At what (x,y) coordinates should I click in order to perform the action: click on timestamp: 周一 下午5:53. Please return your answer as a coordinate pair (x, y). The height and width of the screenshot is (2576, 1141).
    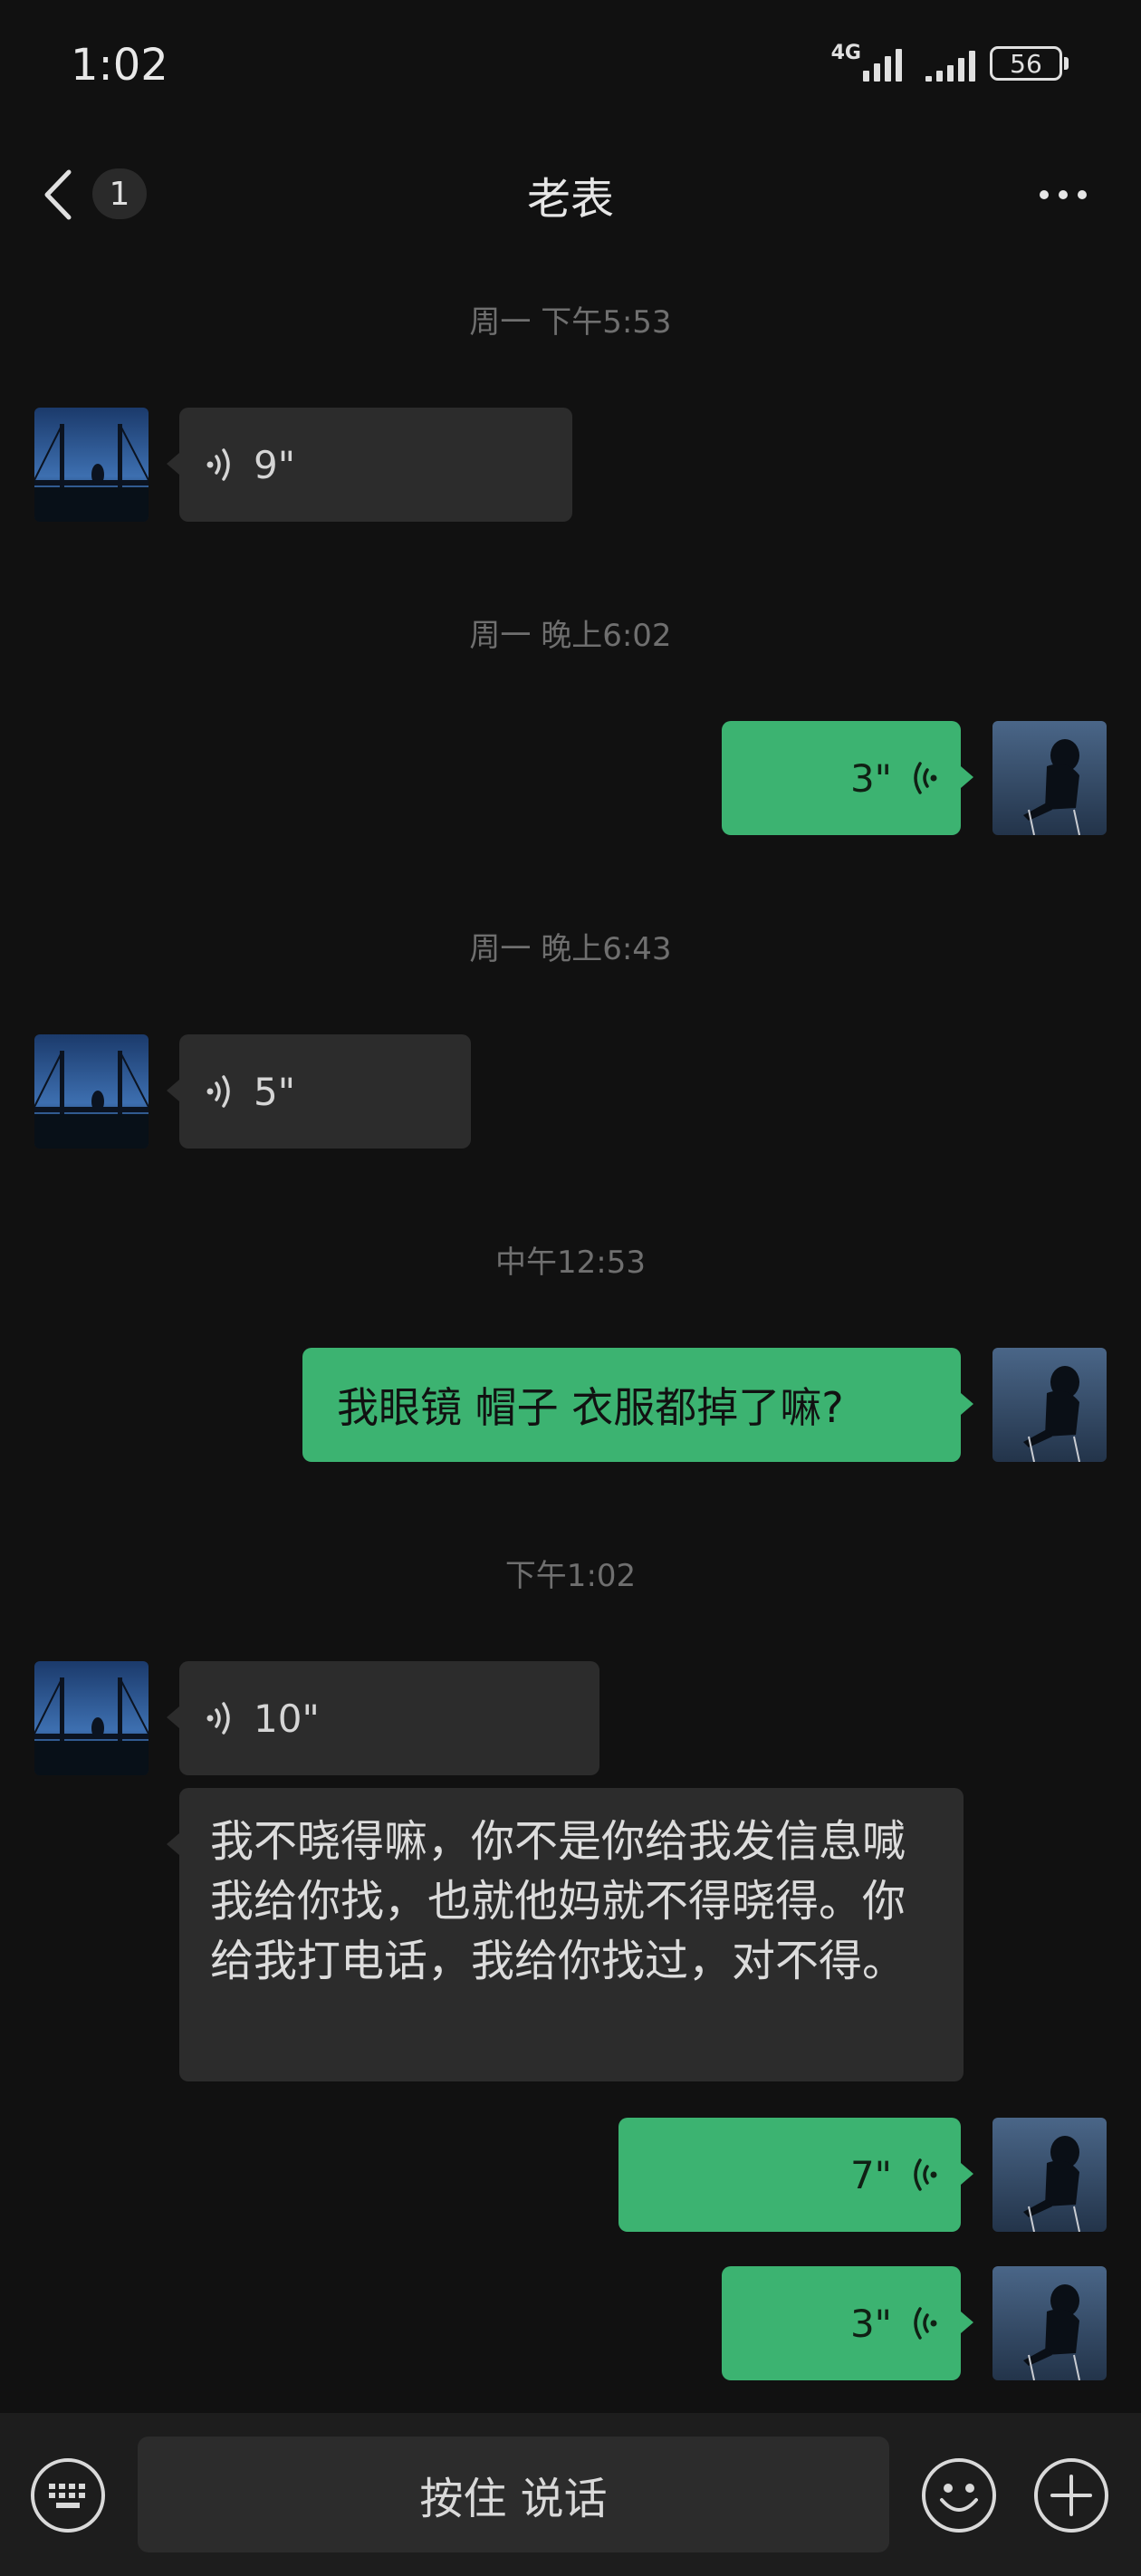
    Looking at the image, I should click on (570, 322).